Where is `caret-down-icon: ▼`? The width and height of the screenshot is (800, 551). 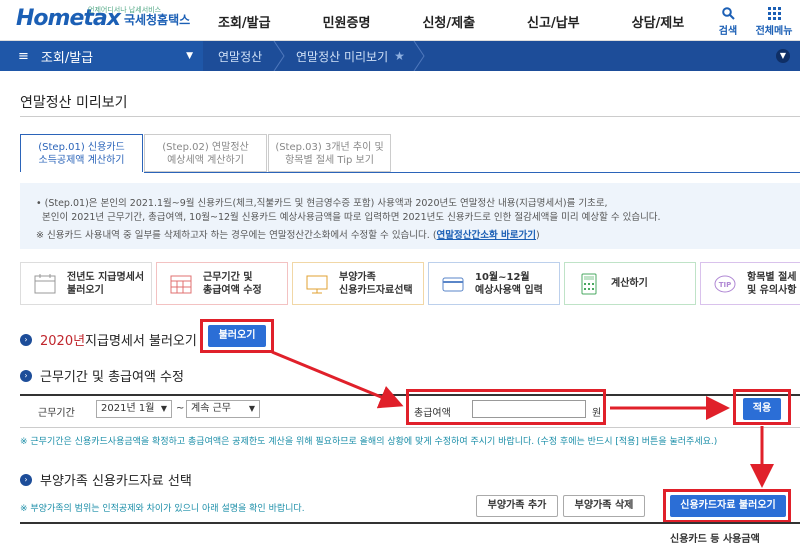 caret-down-icon: ▼ is located at coordinates (189, 56).